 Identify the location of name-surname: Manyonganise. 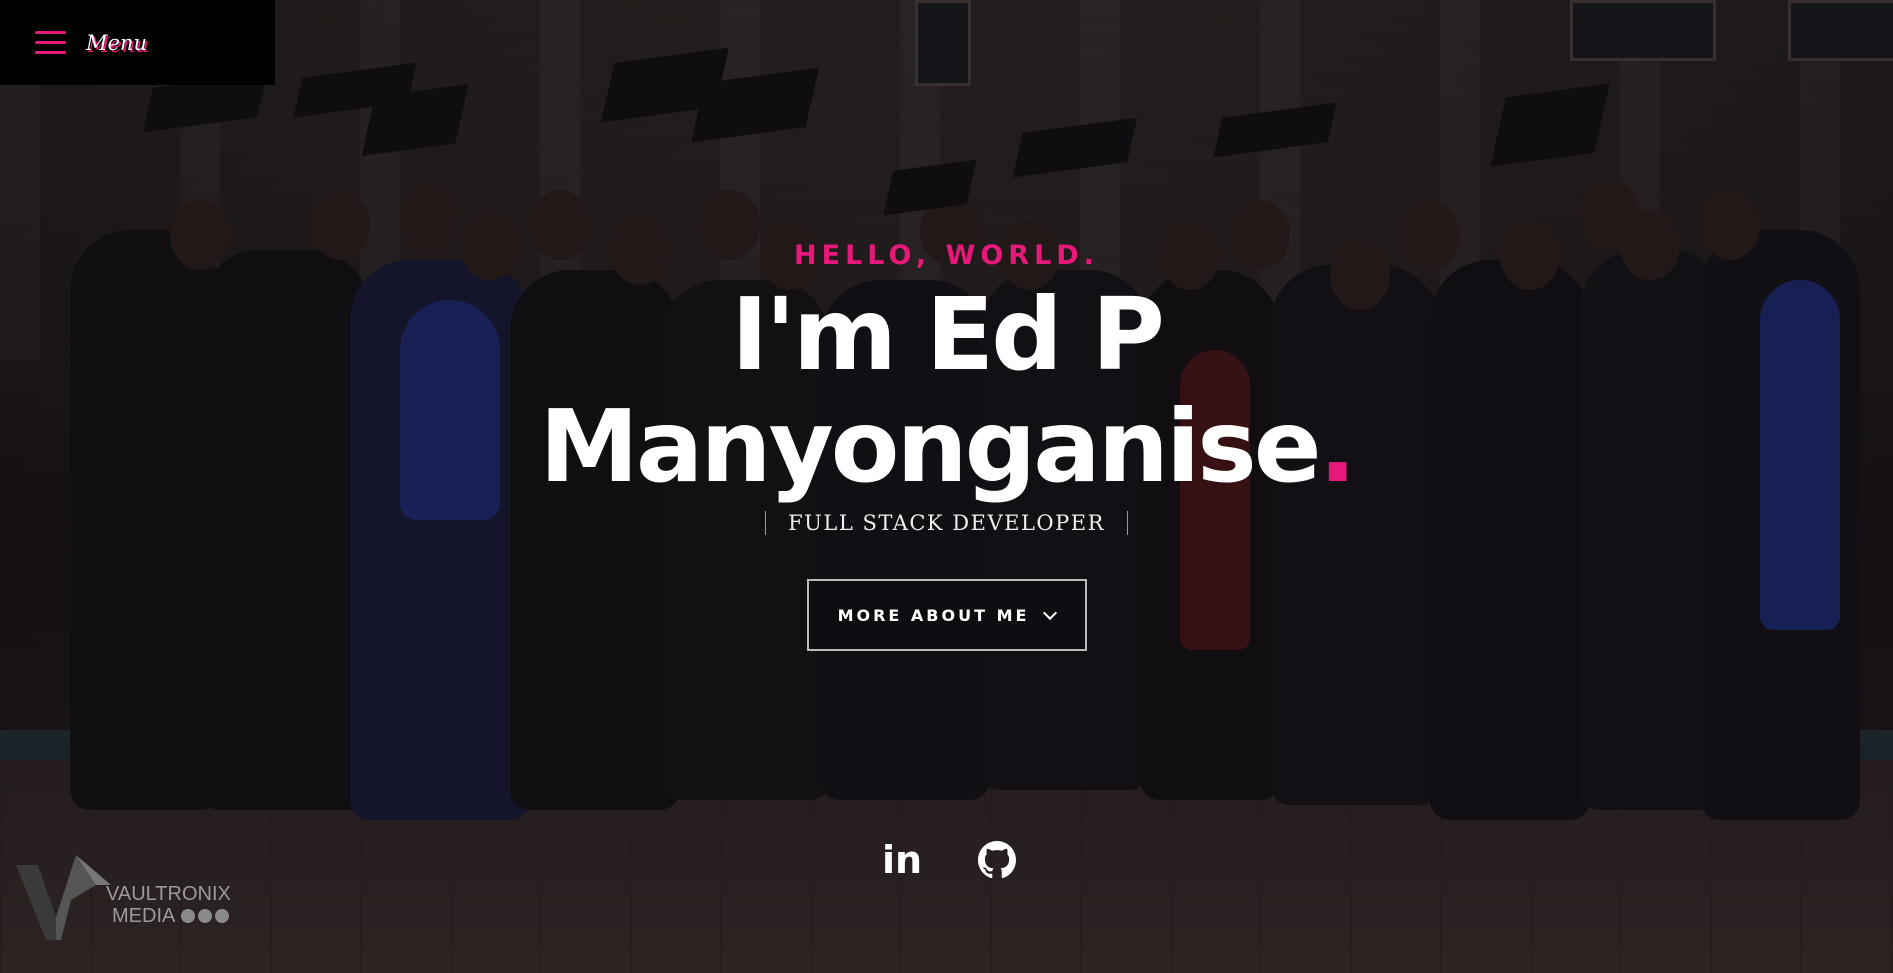
(930, 446).